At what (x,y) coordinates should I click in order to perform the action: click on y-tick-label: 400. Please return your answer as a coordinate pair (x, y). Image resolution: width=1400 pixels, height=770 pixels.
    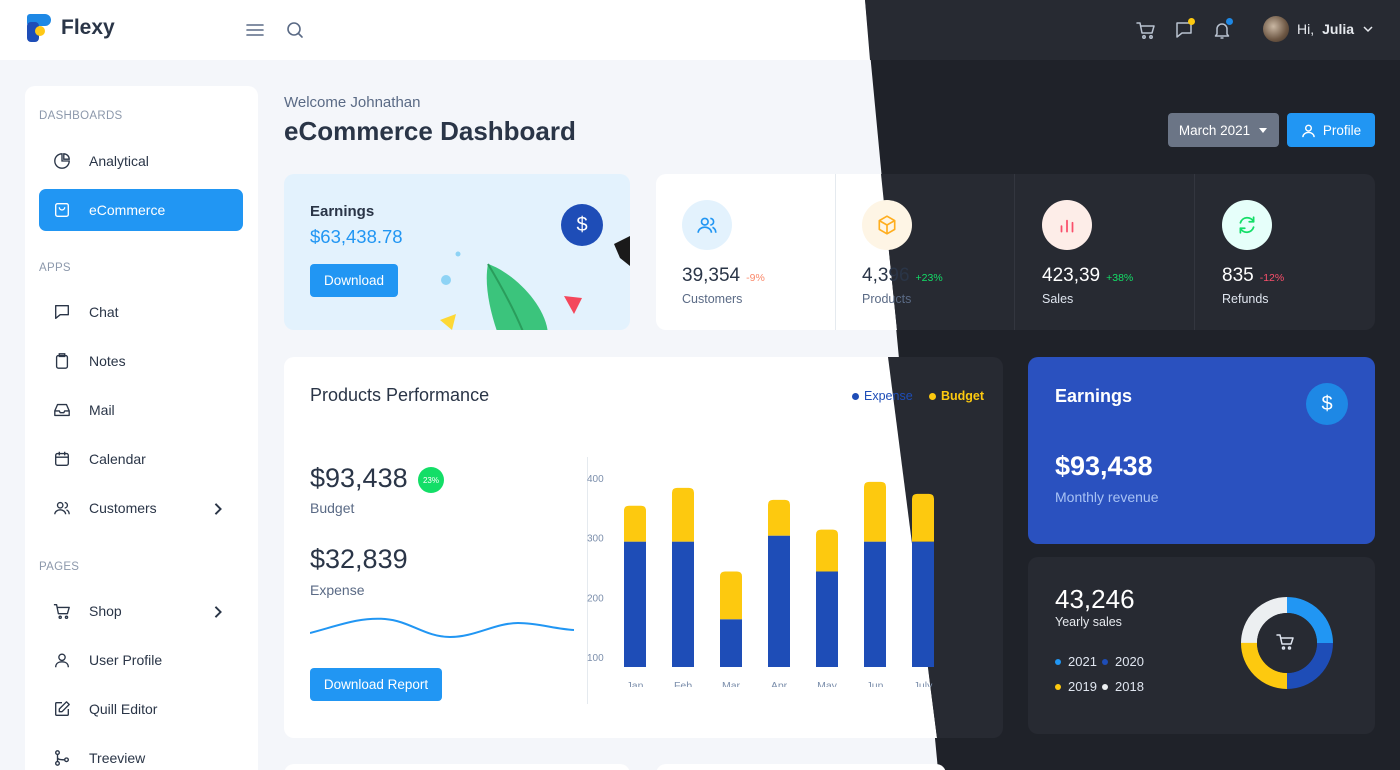
    Looking at the image, I should click on (595, 479).